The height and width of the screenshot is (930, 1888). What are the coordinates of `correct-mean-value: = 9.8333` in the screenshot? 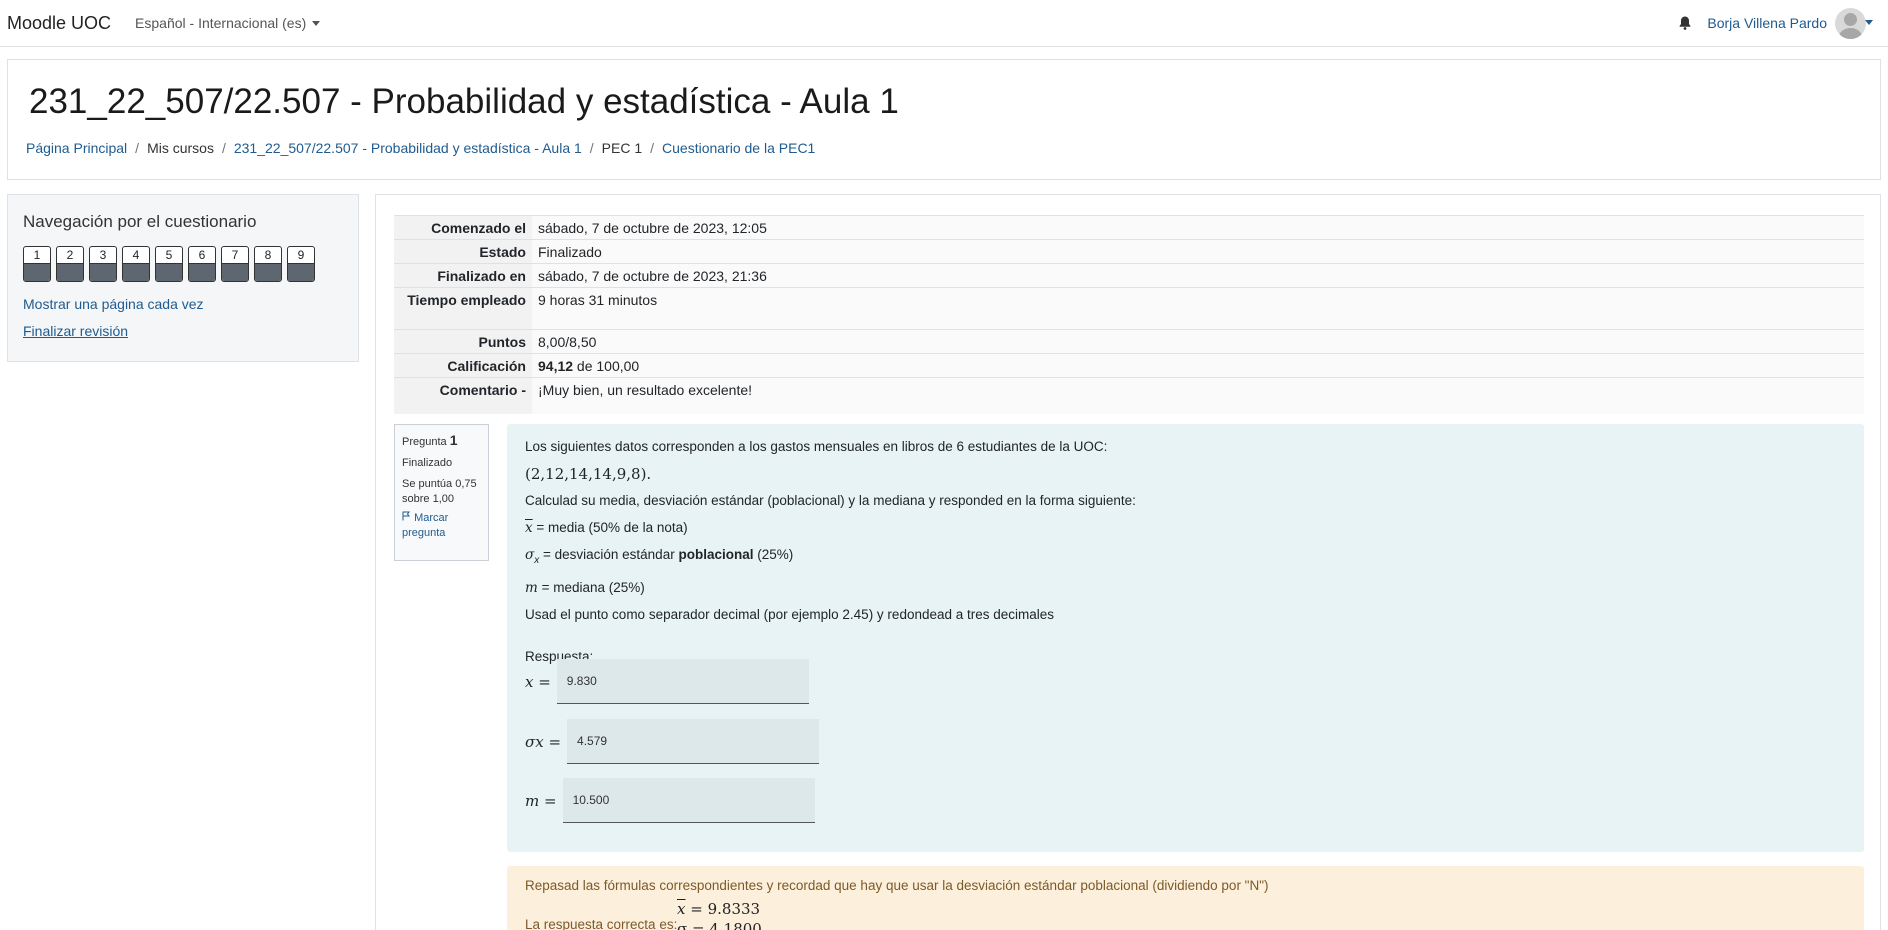 It's located at (725, 909).